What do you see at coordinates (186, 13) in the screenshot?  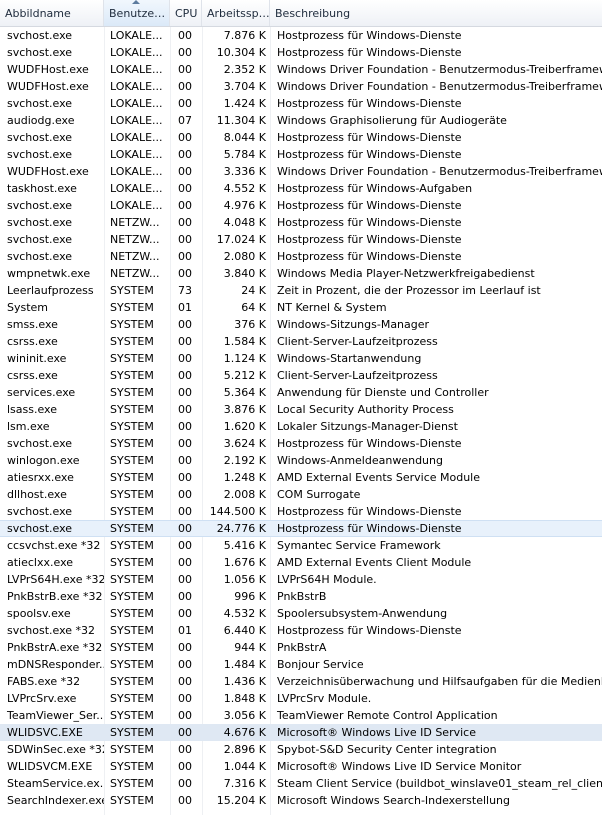 I see `column-header-cpu: CPU` at bounding box center [186, 13].